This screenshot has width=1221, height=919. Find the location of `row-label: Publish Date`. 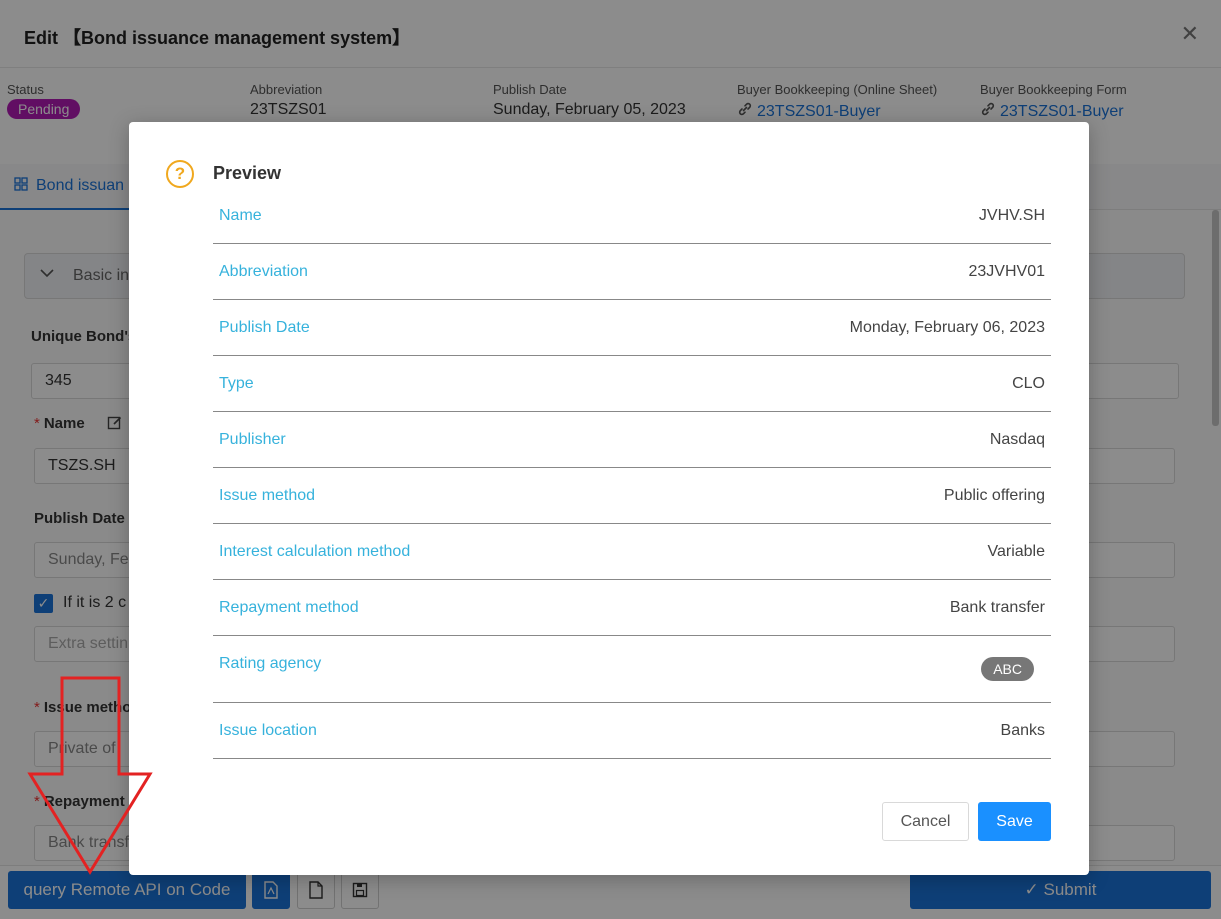

row-label: Publish Date is located at coordinates (264, 327).